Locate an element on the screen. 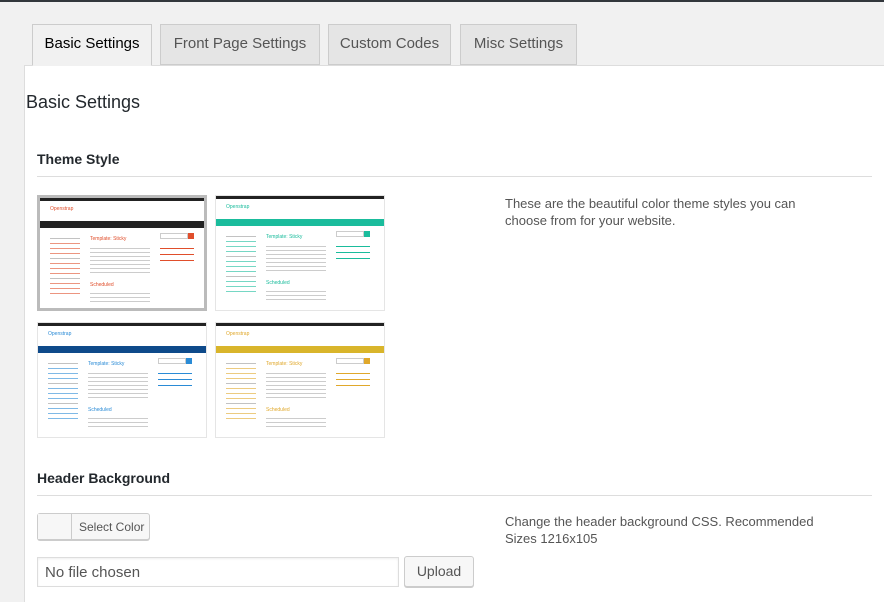 The width and height of the screenshot is (884, 602). theme-thumbnail-yellow-theme: Openstrap Template: Sticky Scheduled is located at coordinates (300, 380).